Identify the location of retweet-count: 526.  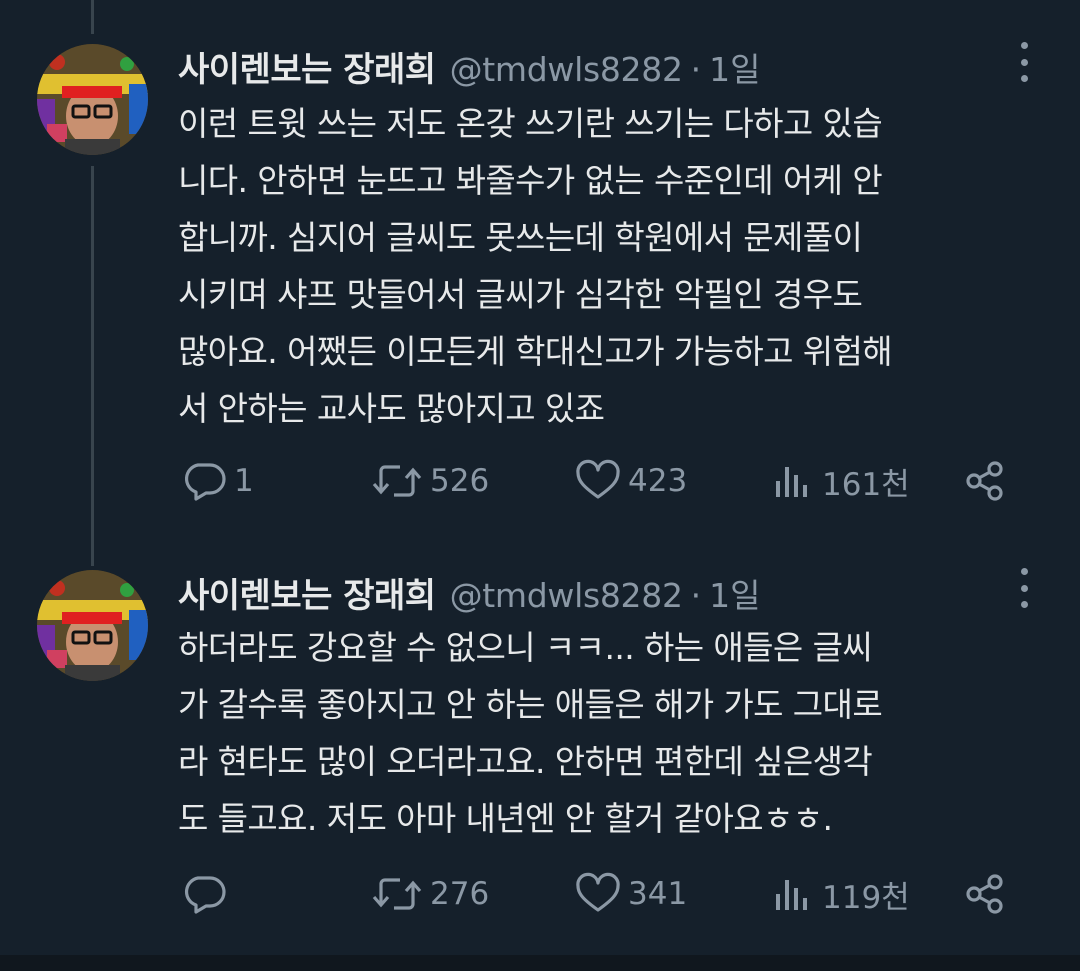
(460, 481).